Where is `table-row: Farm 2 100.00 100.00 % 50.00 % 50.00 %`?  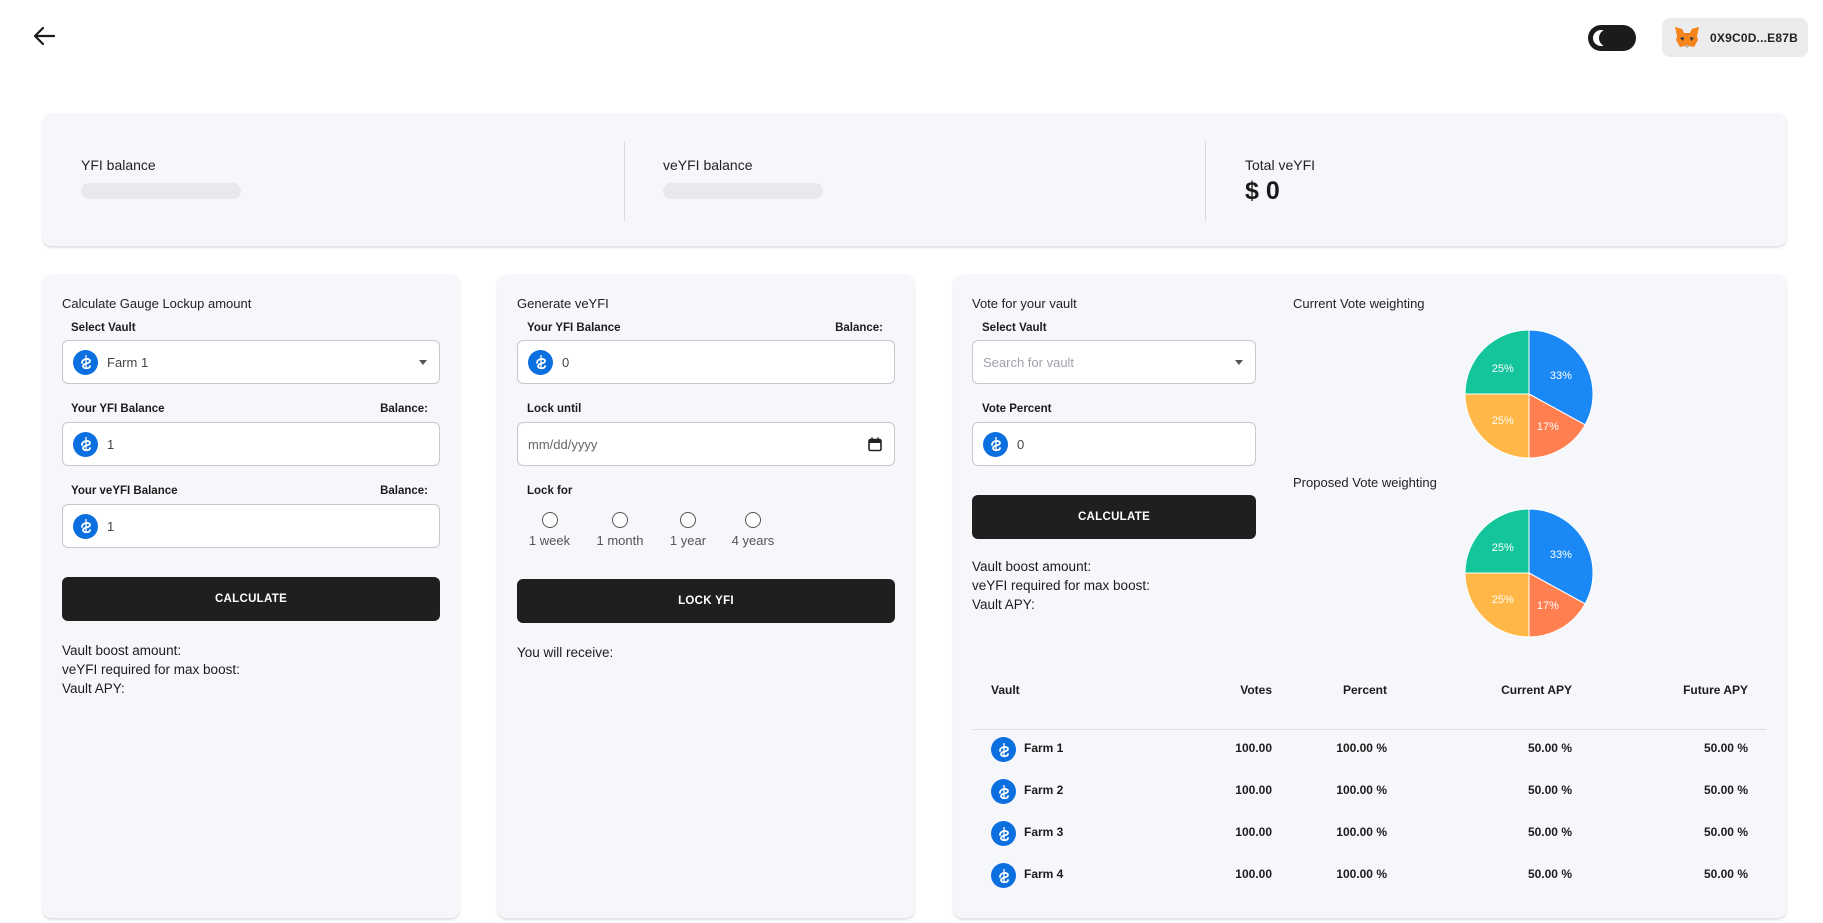
table-row: Farm 2 100.00 100.00 % 50.00 % 50.00 % is located at coordinates (1369, 791).